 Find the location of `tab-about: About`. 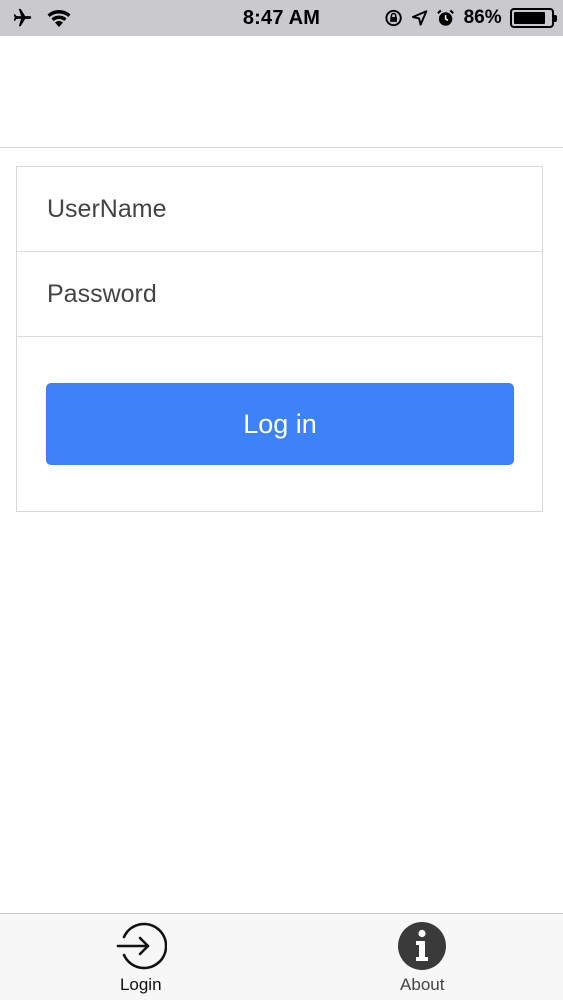

tab-about: About is located at coordinates (422, 957).